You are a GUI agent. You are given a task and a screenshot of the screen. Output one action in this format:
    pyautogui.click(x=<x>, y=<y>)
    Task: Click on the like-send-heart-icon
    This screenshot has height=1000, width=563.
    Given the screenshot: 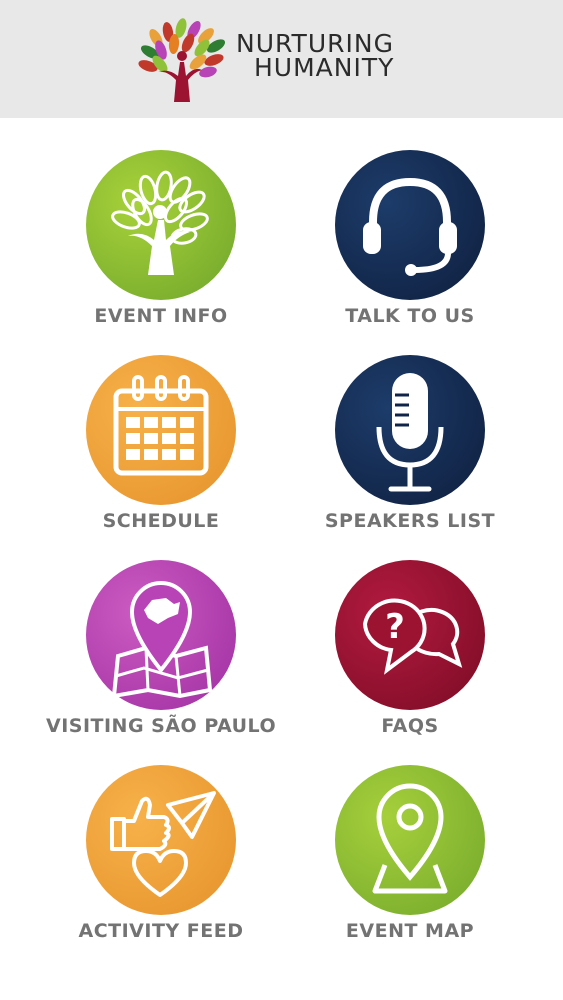 What is the action you would take?
    pyautogui.click(x=161, y=840)
    